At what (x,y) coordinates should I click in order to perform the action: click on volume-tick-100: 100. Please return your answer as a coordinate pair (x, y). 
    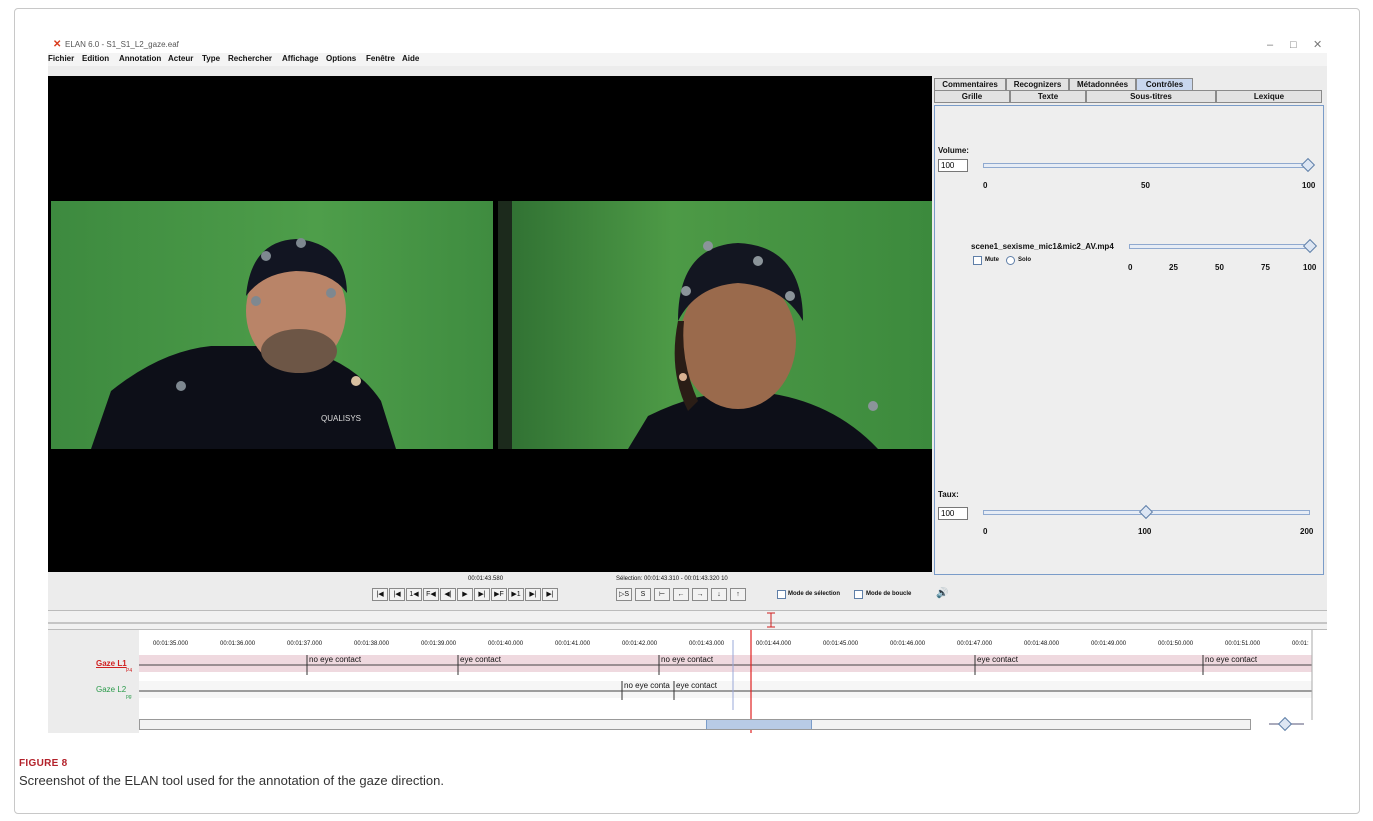
    Looking at the image, I should click on (1309, 185).